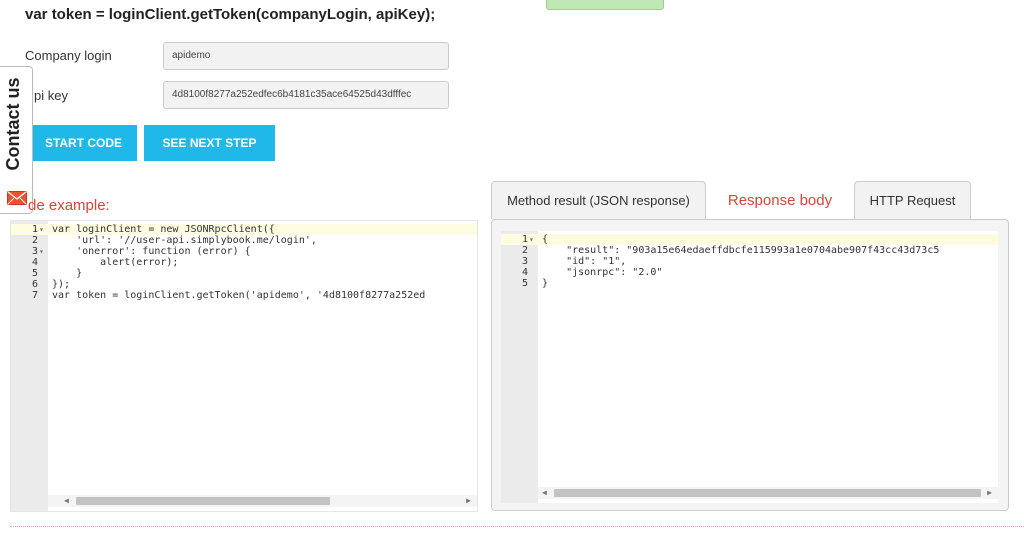 The width and height of the screenshot is (1024, 541). What do you see at coordinates (209, 143) in the screenshot?
I see `see-next-step-button: SEE NEXT STEP` at bounding box center [209, 143].